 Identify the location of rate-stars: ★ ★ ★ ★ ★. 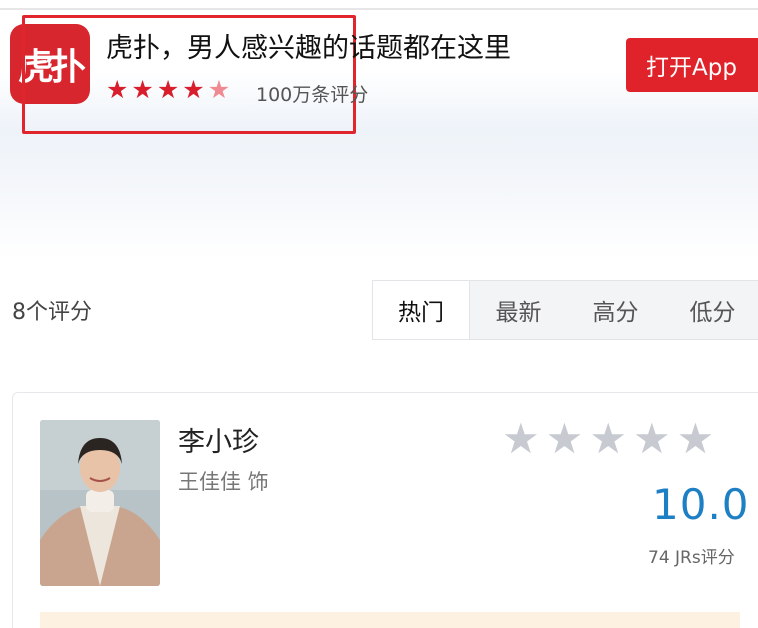
(608, 439).